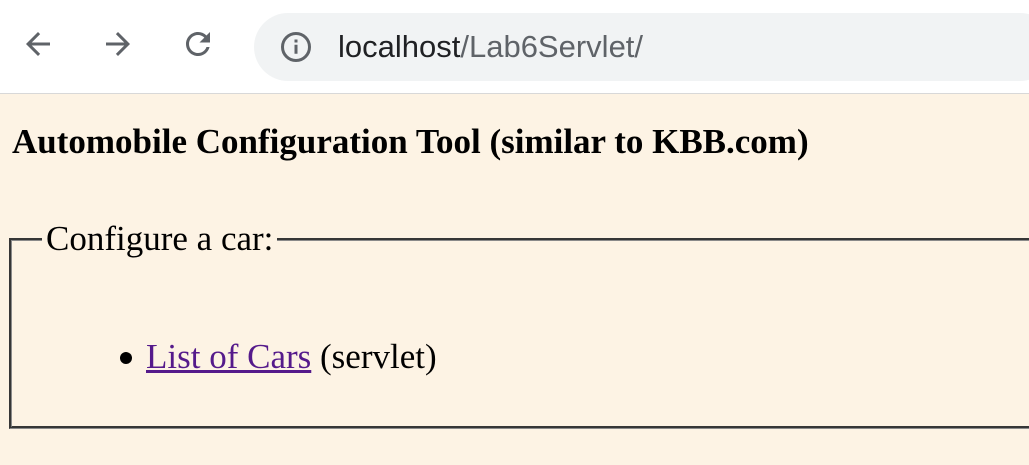  I want to click on arrow-right-icon, so click(118, 44).